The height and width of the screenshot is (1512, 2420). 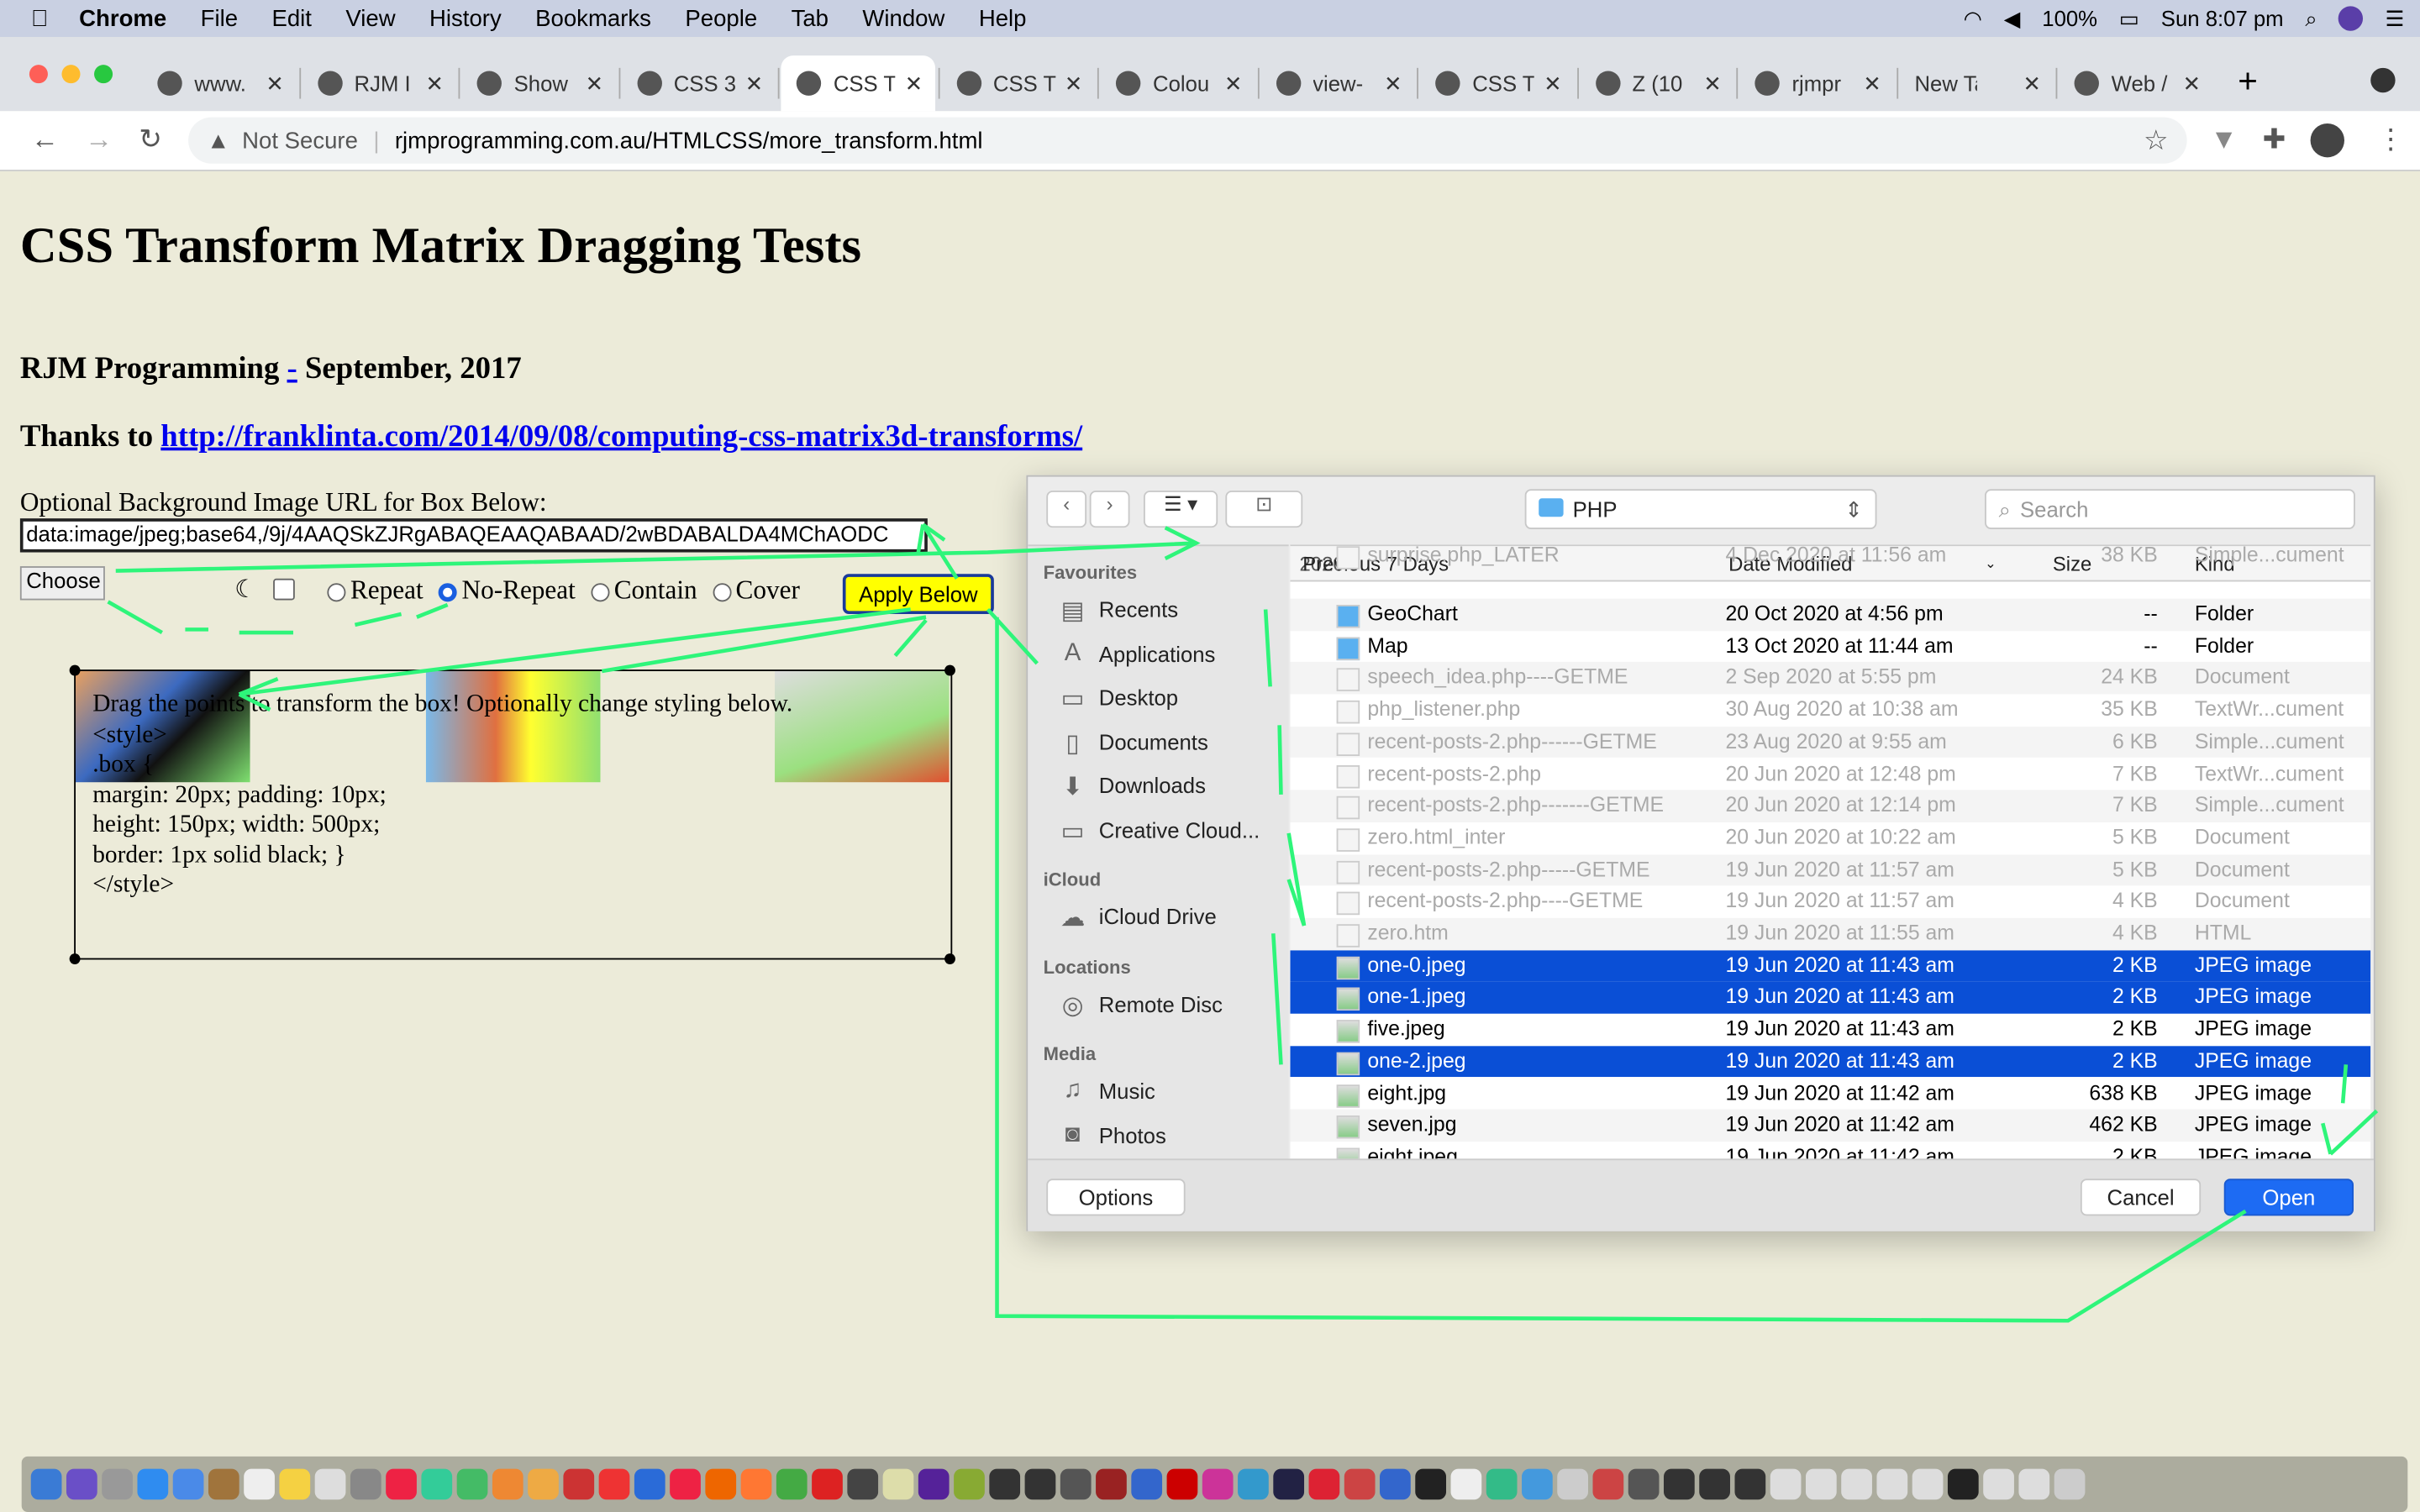 I want to click on apply-below-button: Apply Below, so click(x=918, y=594).